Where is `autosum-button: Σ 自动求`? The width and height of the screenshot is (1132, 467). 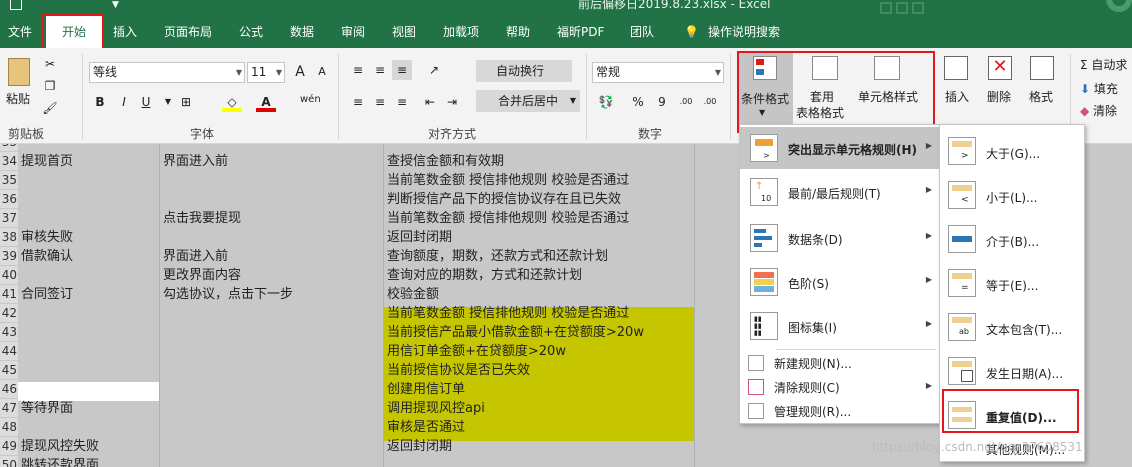
autosum-button: Σ 自动求 is located at coordinates (1103, 64).